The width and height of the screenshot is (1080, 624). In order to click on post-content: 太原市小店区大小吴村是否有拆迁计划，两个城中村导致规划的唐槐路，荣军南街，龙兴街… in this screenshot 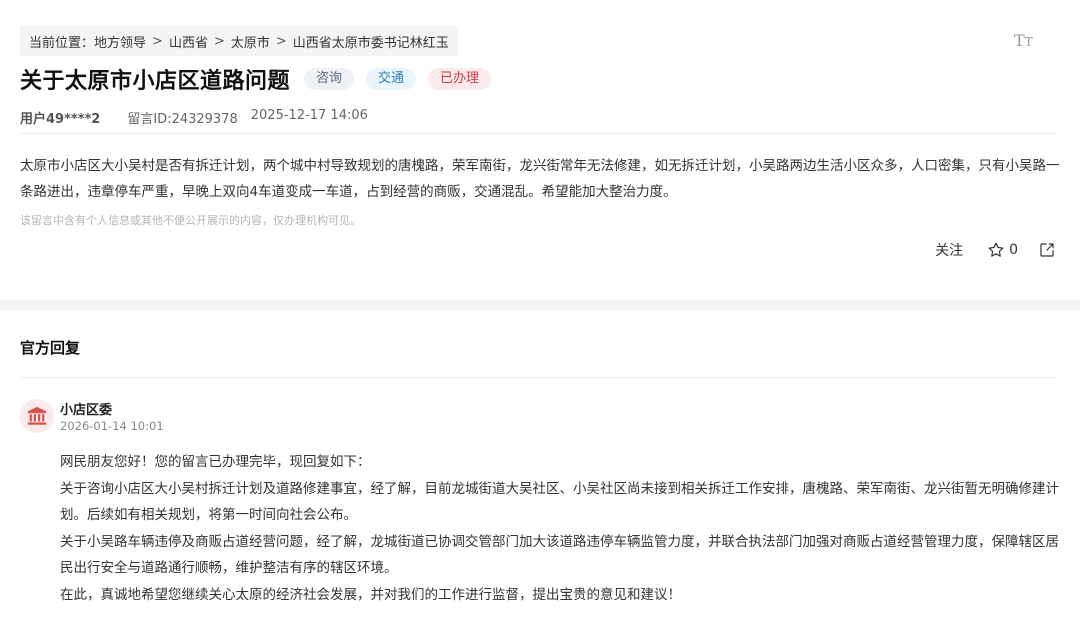, I will do `click(540, 179)`.